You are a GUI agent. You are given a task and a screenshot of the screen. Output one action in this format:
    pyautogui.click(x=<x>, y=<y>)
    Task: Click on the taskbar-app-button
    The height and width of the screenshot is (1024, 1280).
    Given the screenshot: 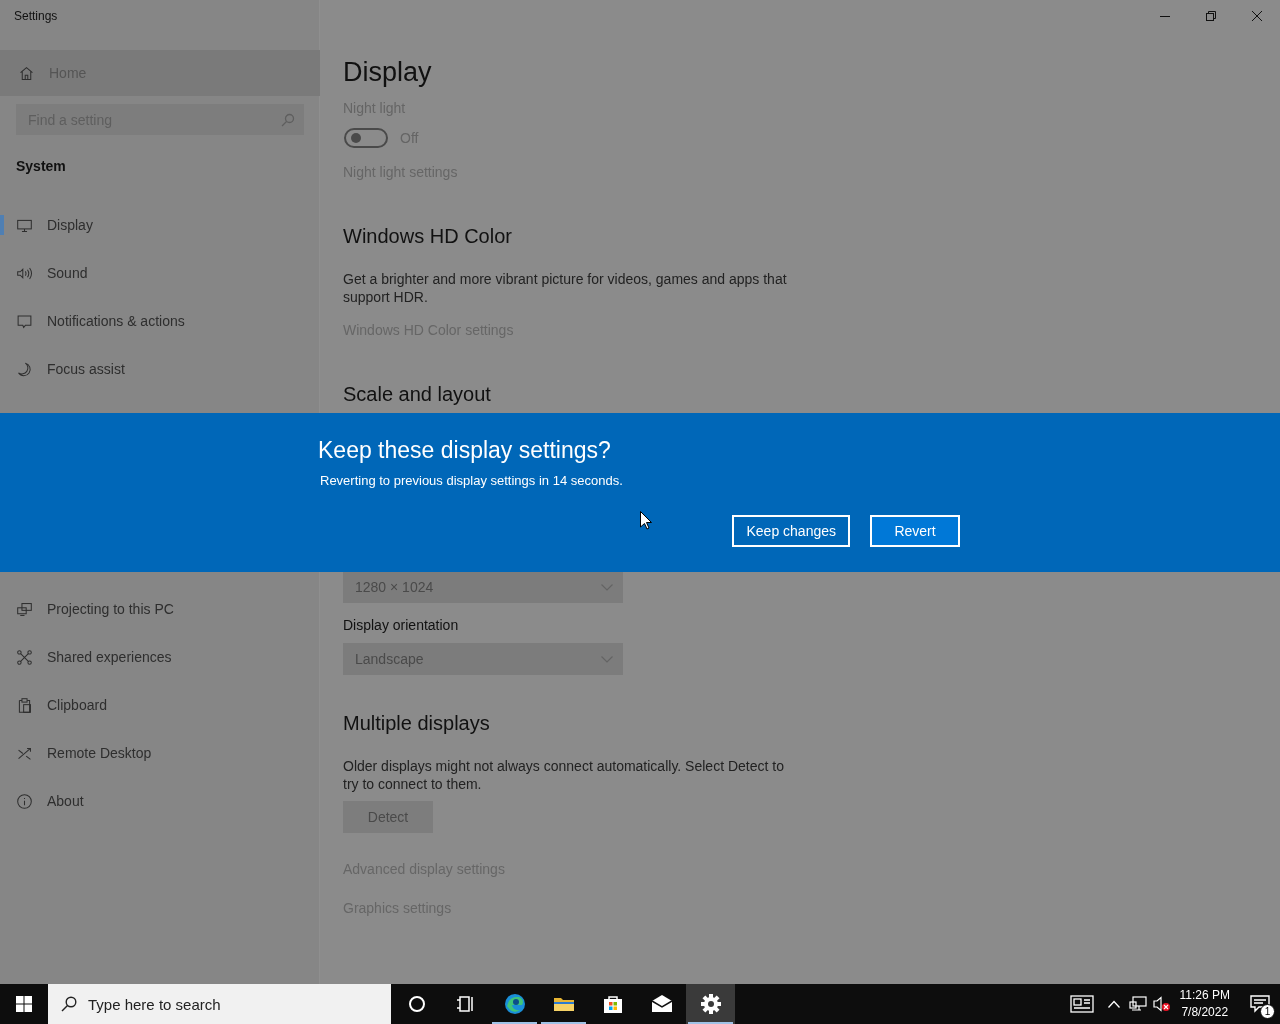 What is the action you would take?
    pyautogui.click(x=710, y=1004)
    